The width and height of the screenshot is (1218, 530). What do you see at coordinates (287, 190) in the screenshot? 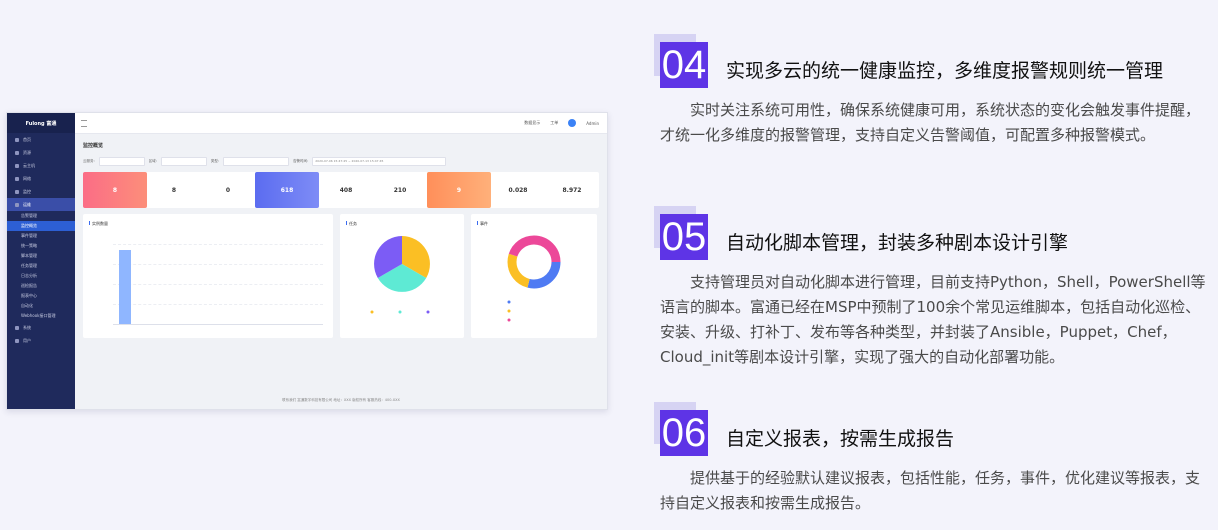
I see `stat-card: 618` at bounding box center [287, 190].